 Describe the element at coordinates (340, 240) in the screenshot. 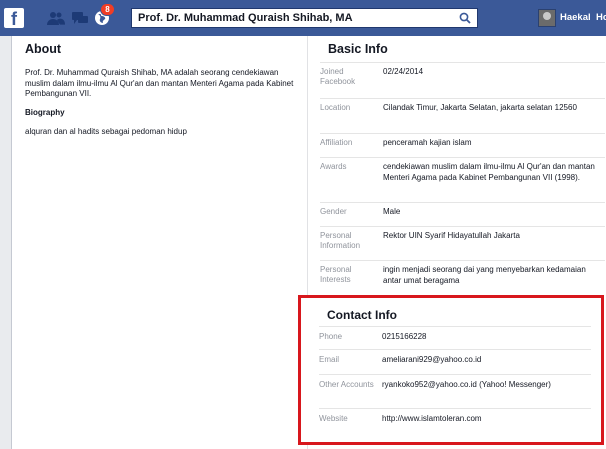

I see `info-label: Personal Information` at that location.